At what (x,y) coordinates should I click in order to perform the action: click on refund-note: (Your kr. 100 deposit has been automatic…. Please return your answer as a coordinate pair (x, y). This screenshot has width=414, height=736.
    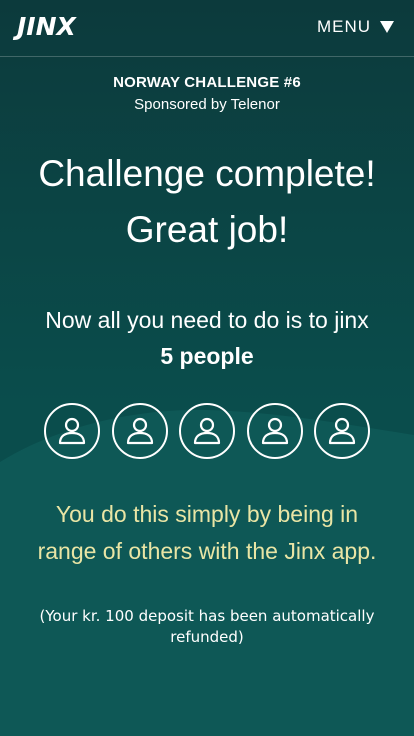
    Looking at the image, I should click on (207, 626).